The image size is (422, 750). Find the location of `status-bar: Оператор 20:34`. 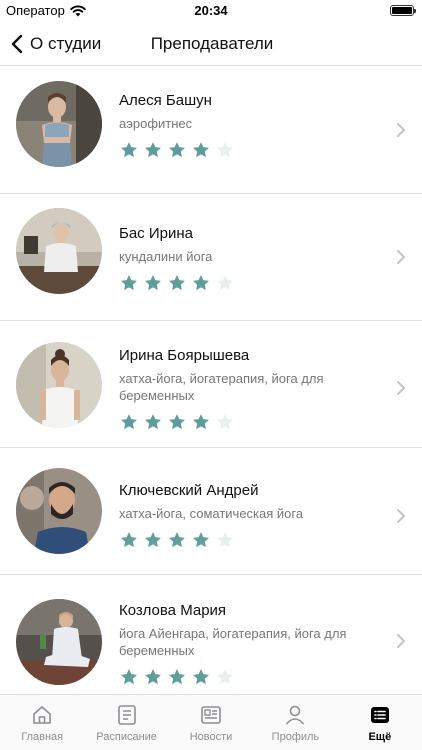

status-bar: Оператор 20:34 is located at coordinates (211, 11).